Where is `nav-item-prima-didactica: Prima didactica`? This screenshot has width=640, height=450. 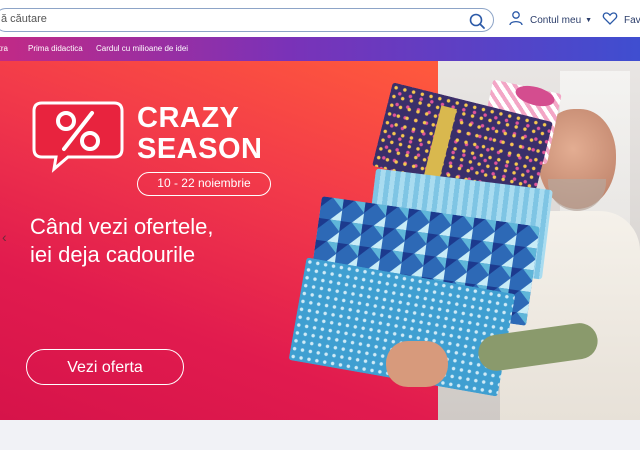
nav-item-prima-didactica: Prima didactica is located at coordinates (55, 48).